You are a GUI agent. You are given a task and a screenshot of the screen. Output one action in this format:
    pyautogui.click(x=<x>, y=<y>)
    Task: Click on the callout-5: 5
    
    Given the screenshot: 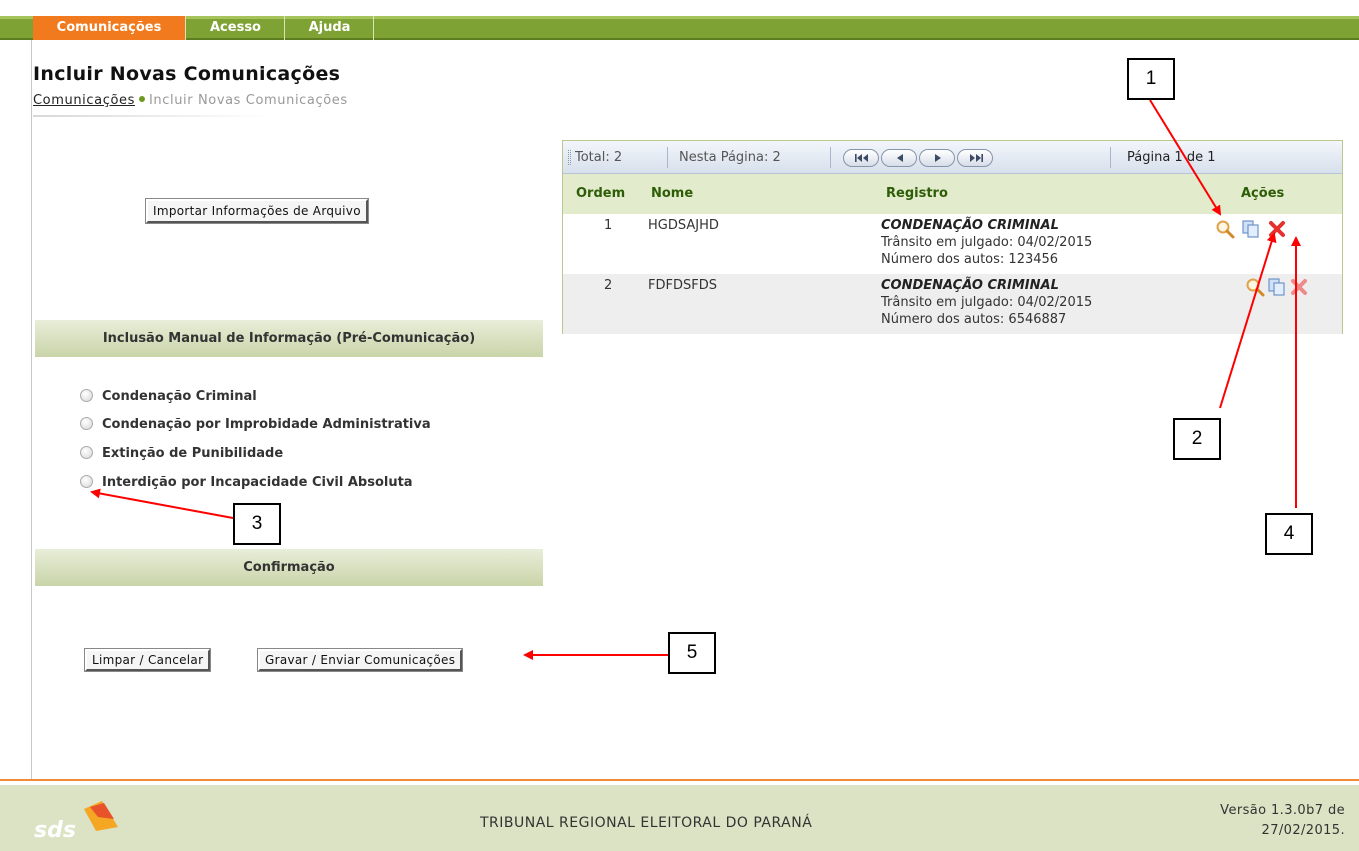 What is the action you would take?
    pyautogui.click(x=692, y=653)
    